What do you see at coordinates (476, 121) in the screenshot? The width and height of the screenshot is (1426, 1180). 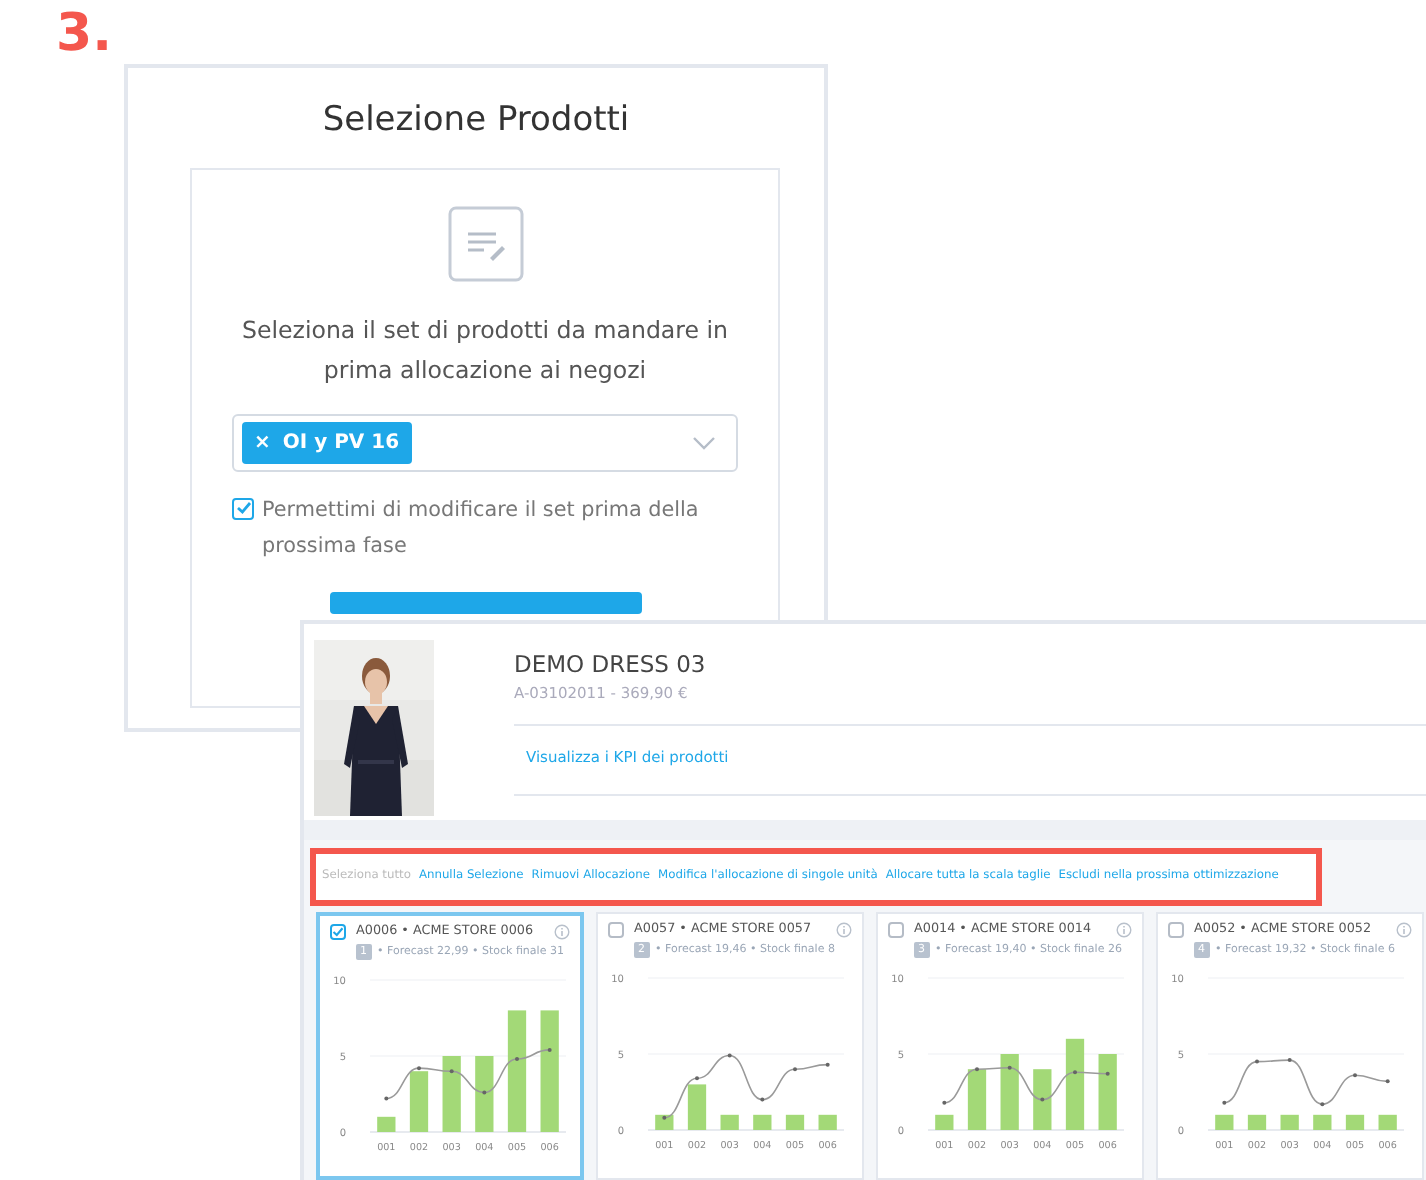 I see `wizard-title: Selezione Prodotti` at bounding box center [476, 121].